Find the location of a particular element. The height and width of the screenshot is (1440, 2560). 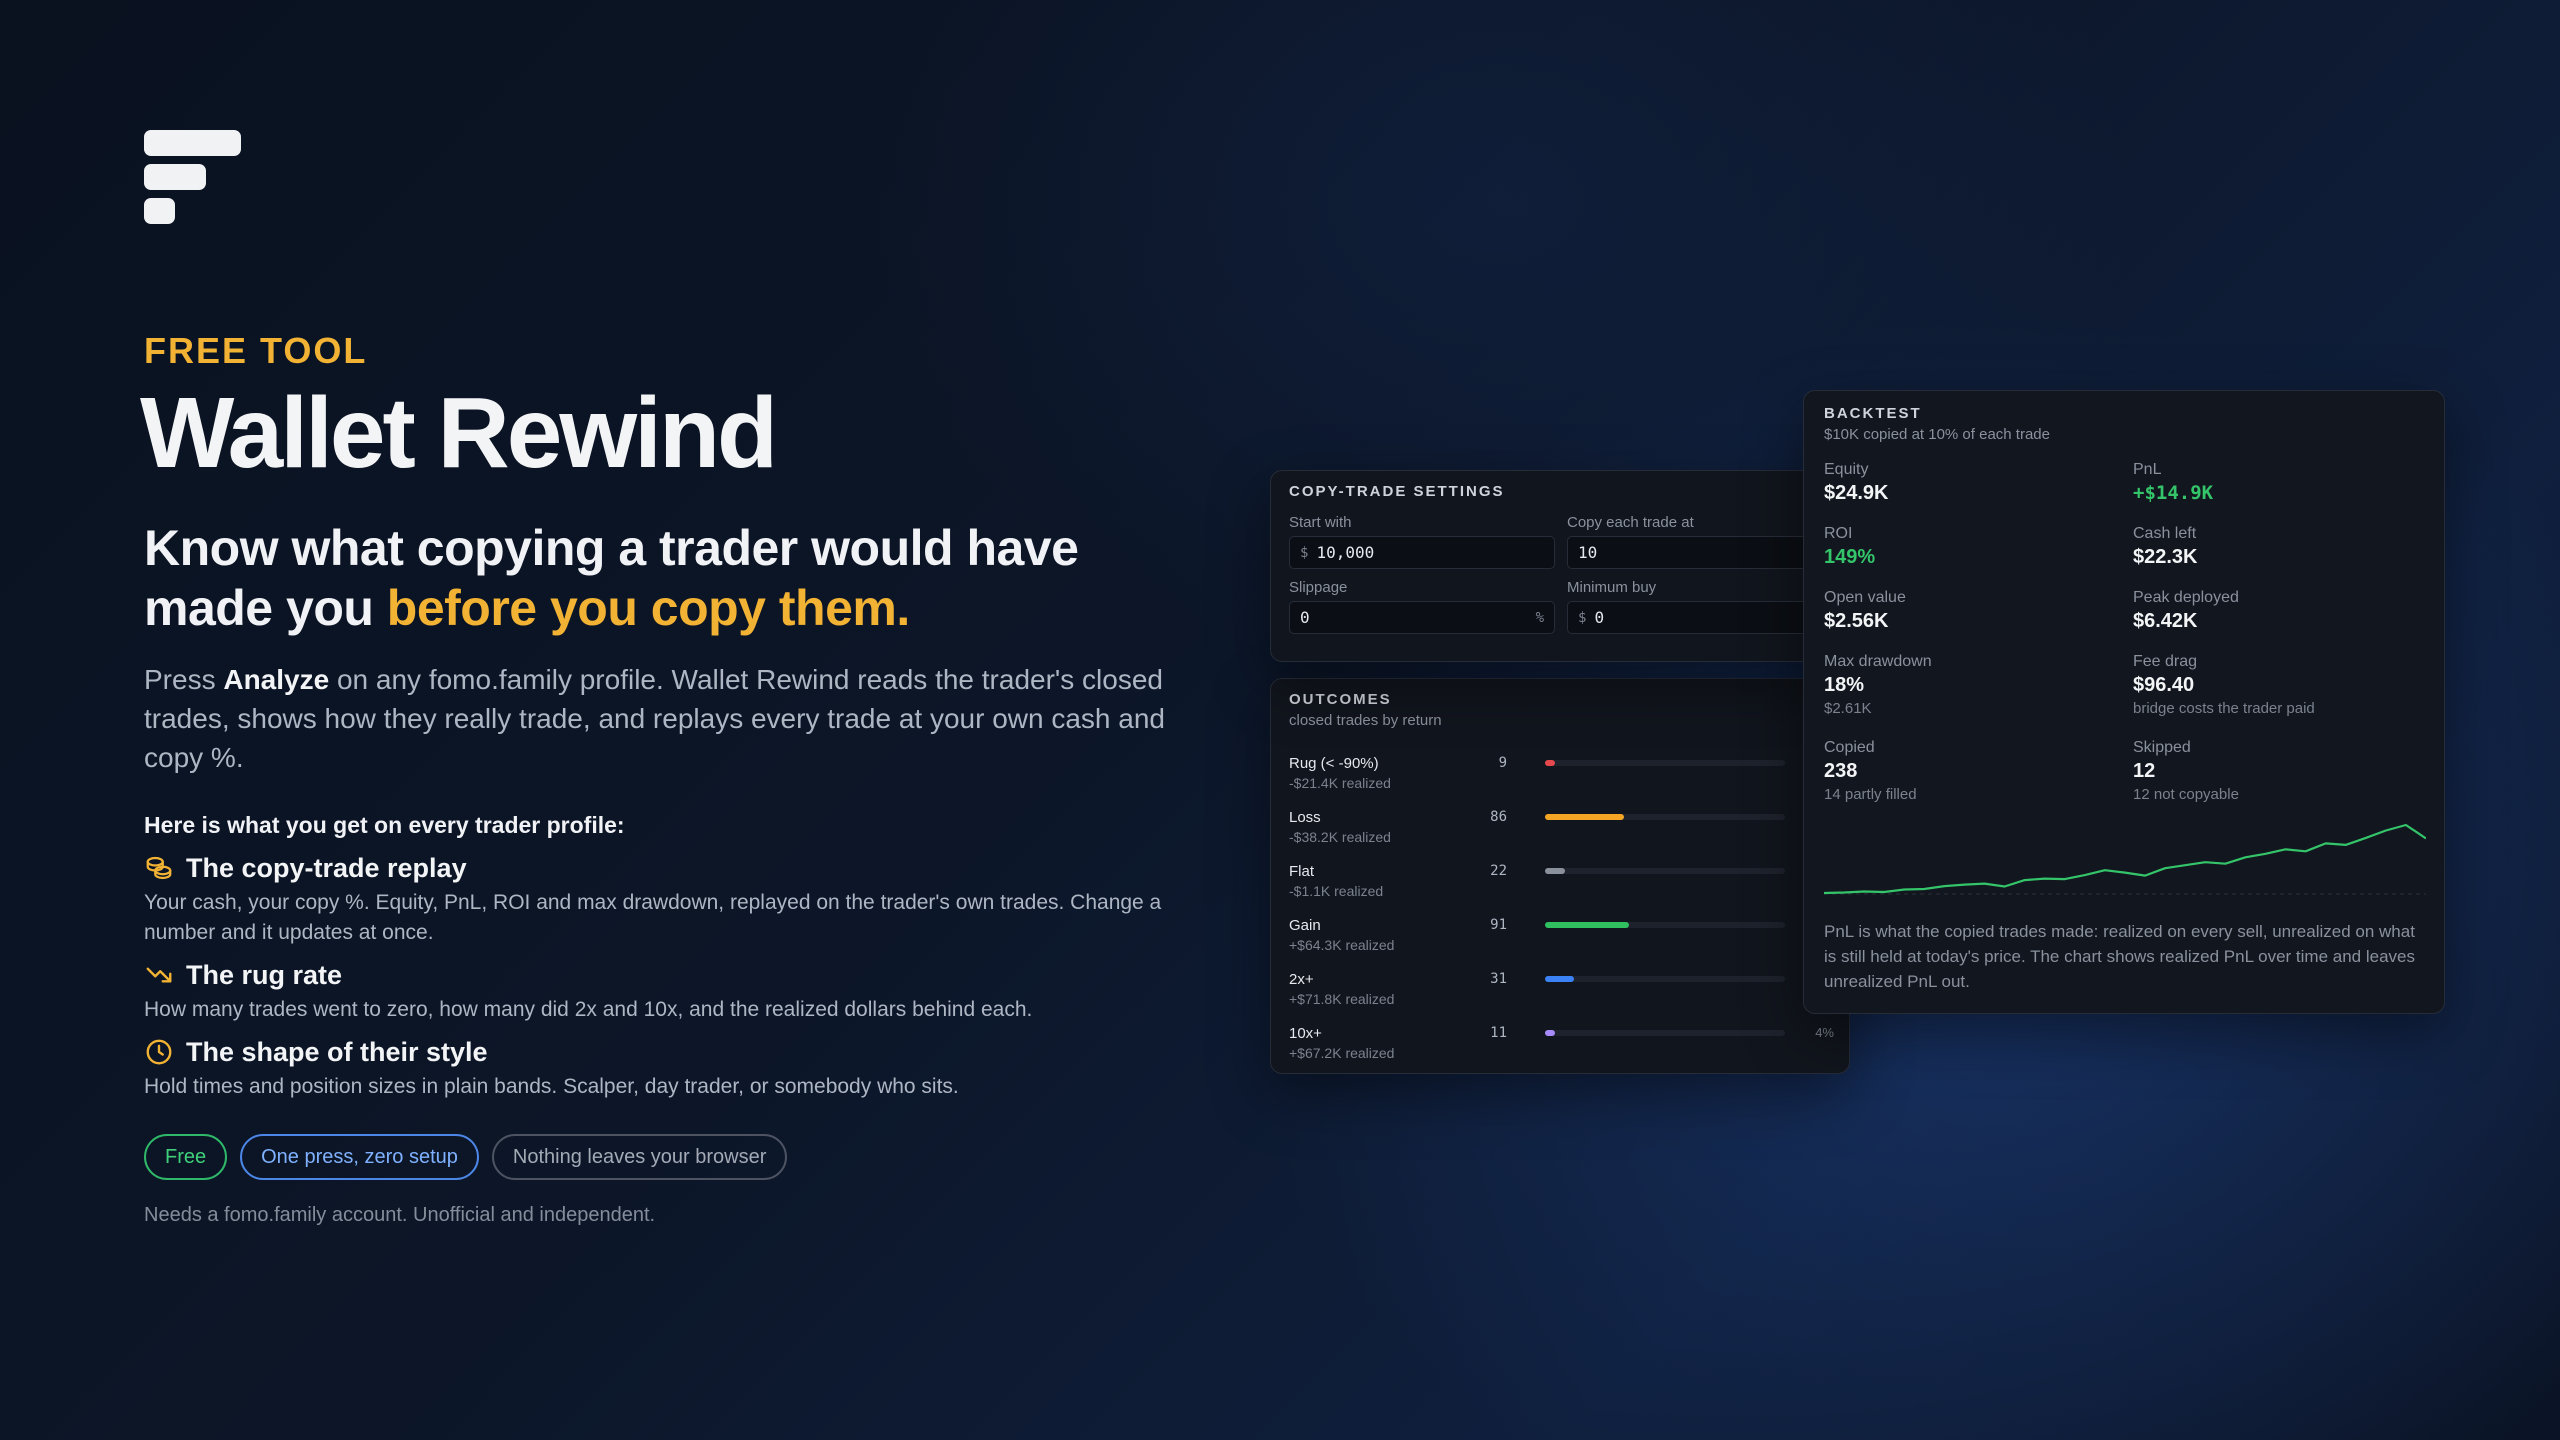

outcome-row: Rug (< -90%) -$21.4K realized 9 is located at coordinates (1561, 782).